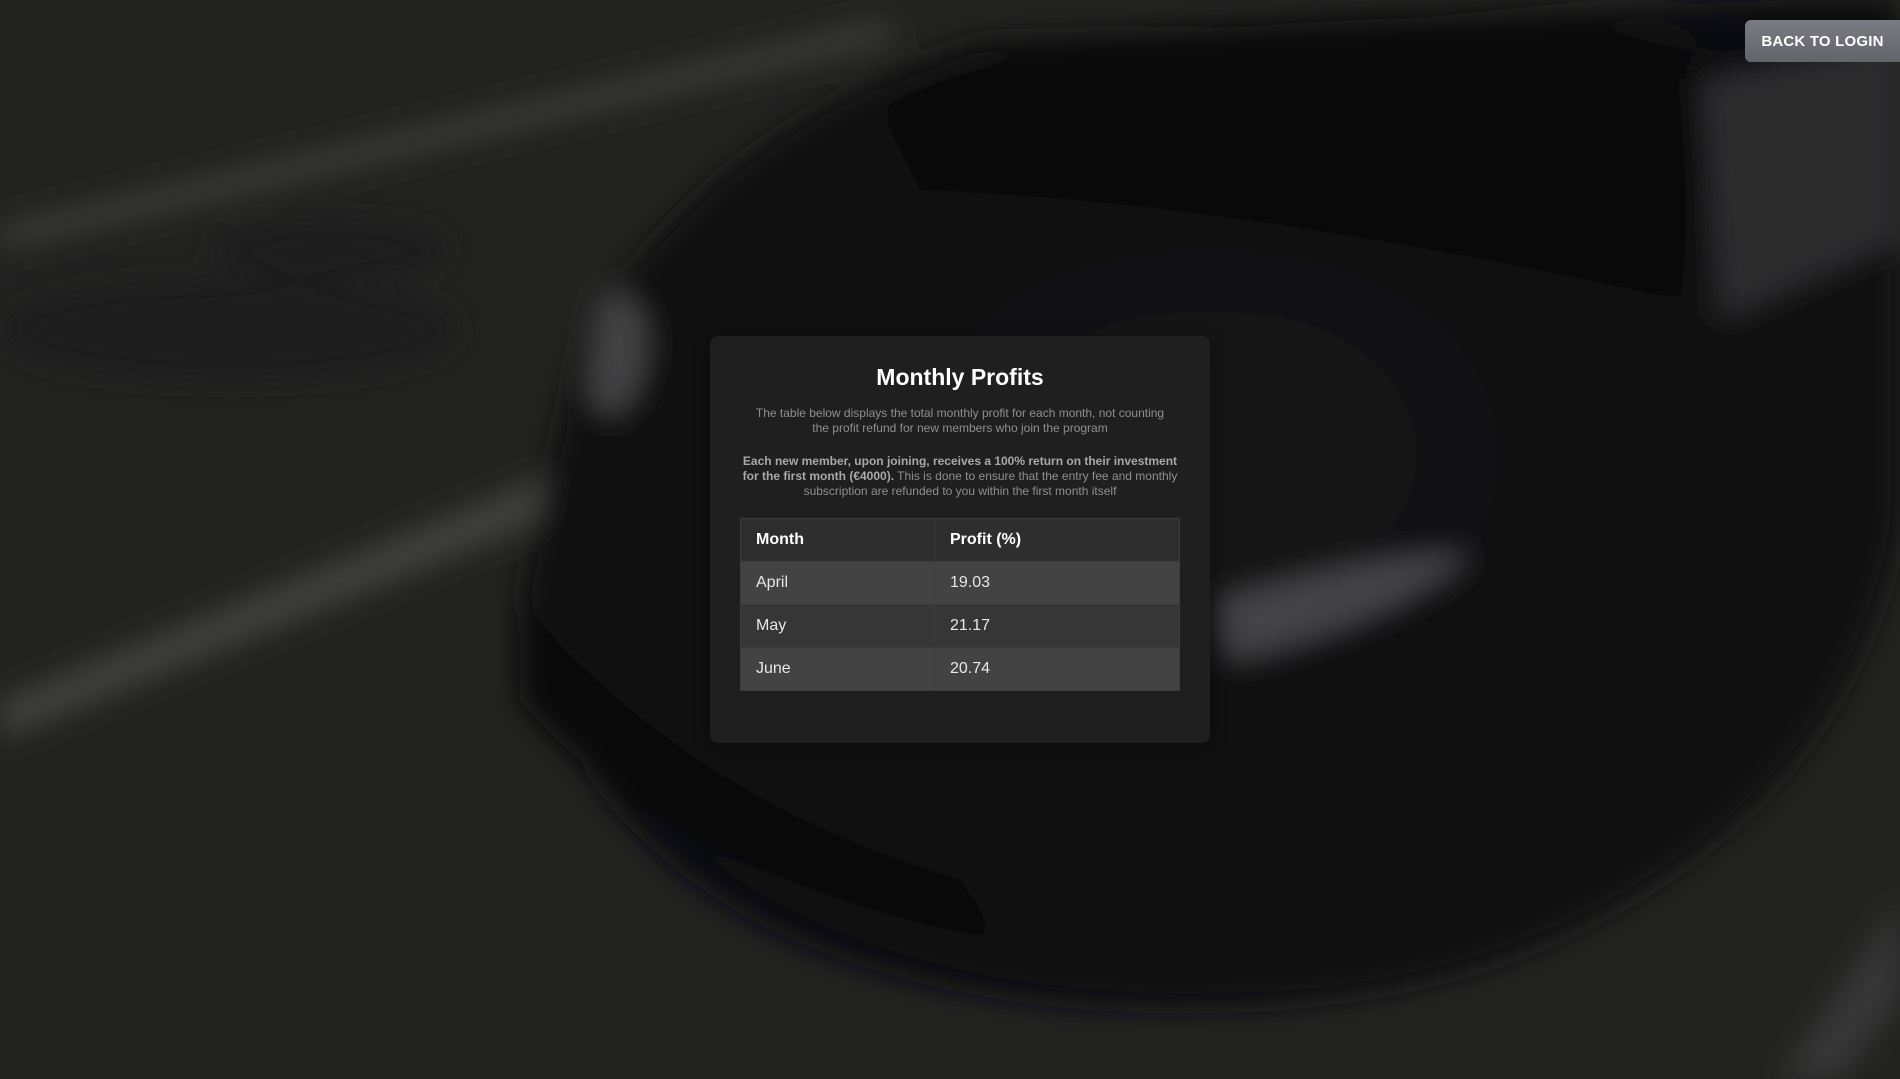 This screenshot has width=1900, height=1079. What do you see at coordinates (837, 669) in the screenshot?
I see `cell-month: June` at bounding box center [837, 669].